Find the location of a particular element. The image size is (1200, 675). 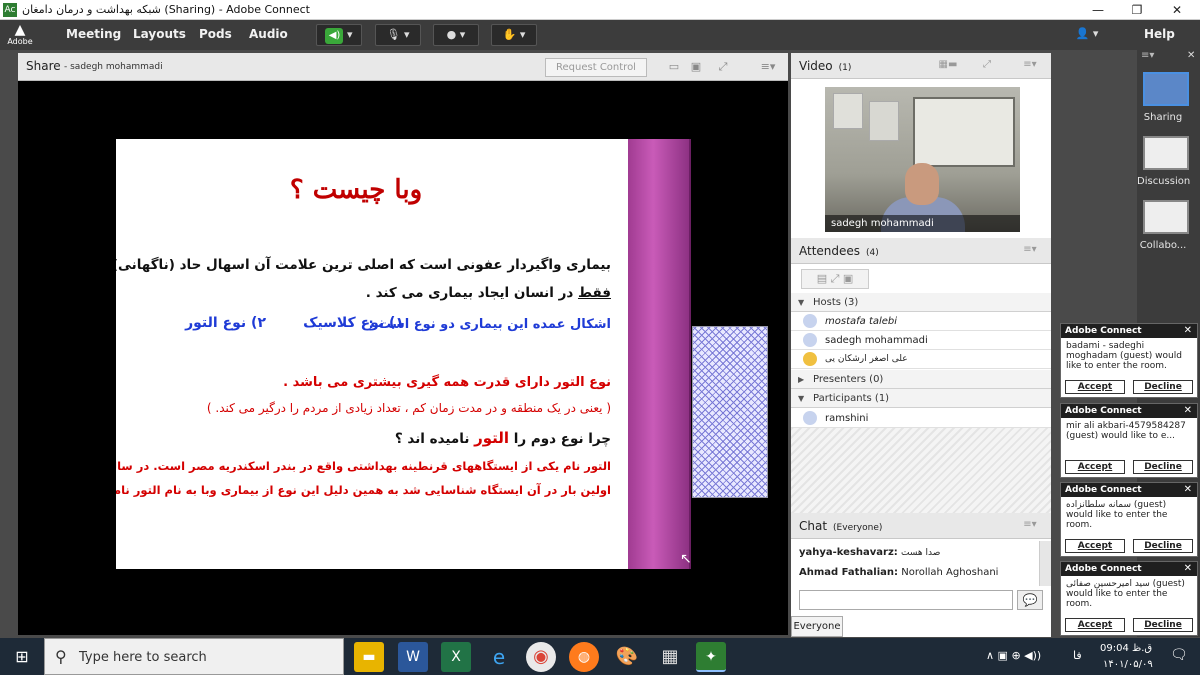

help-menu: Help is located at coordinates (1159, 34).